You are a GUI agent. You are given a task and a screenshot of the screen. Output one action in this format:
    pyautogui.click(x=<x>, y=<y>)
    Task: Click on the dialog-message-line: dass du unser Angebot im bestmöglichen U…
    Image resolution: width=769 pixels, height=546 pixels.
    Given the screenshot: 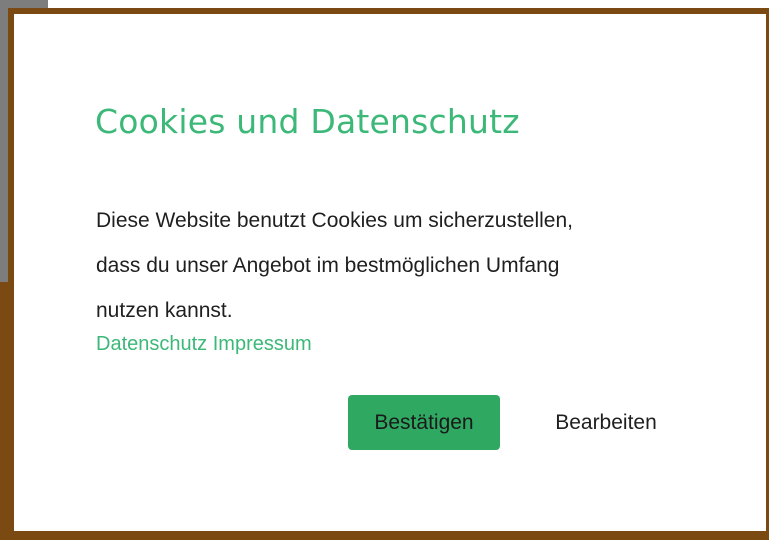 What is the action you would take?
    pyautogui.click(x=328, y=265)
    